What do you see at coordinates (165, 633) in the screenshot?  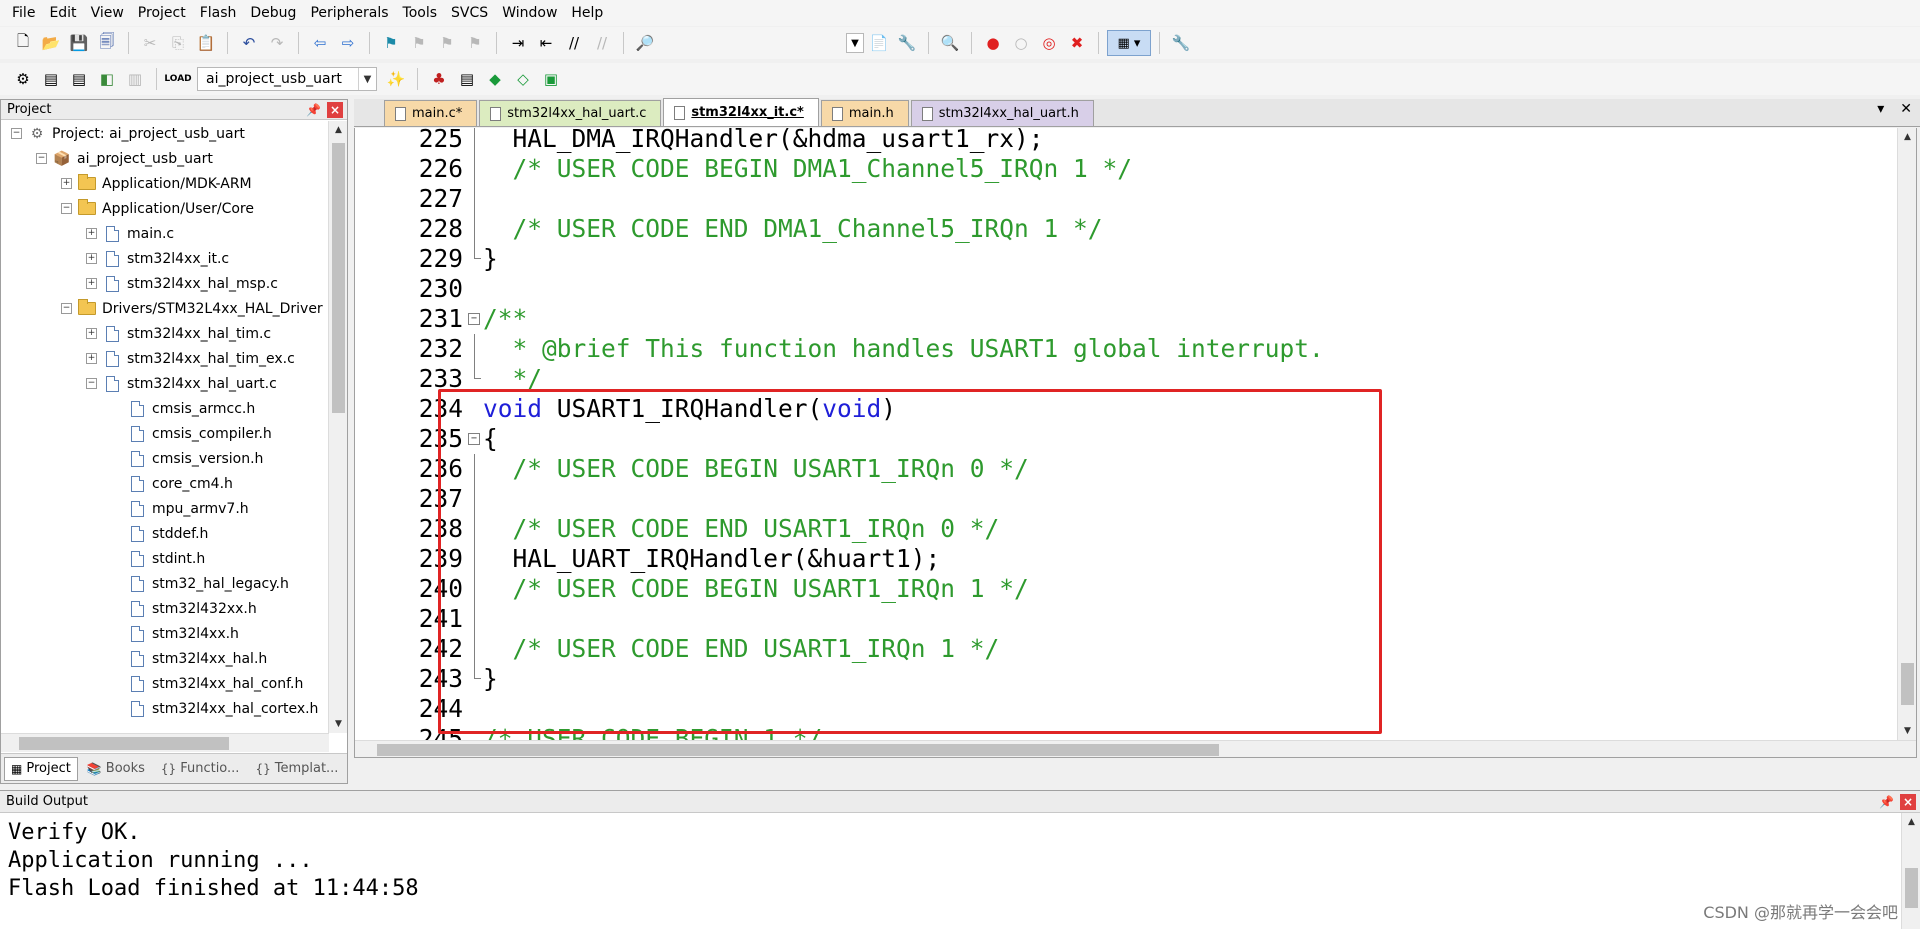 I see `tree-item: stm32l4xx.h` at bounding box center [165, 633].